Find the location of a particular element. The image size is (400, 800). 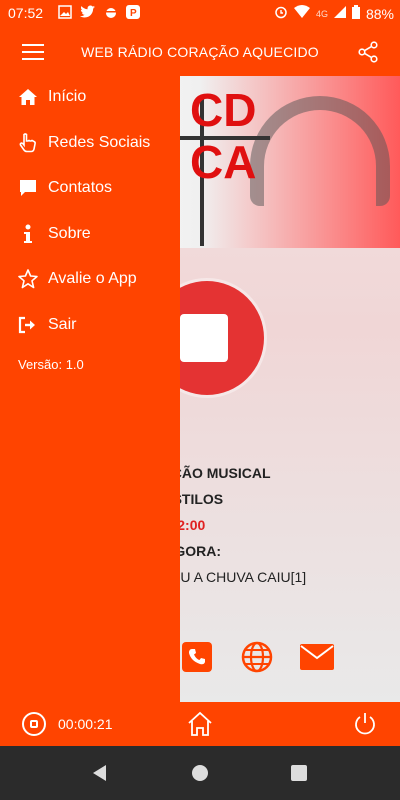

player-bar: 00:00:21 is located at coordinates (200, 724).